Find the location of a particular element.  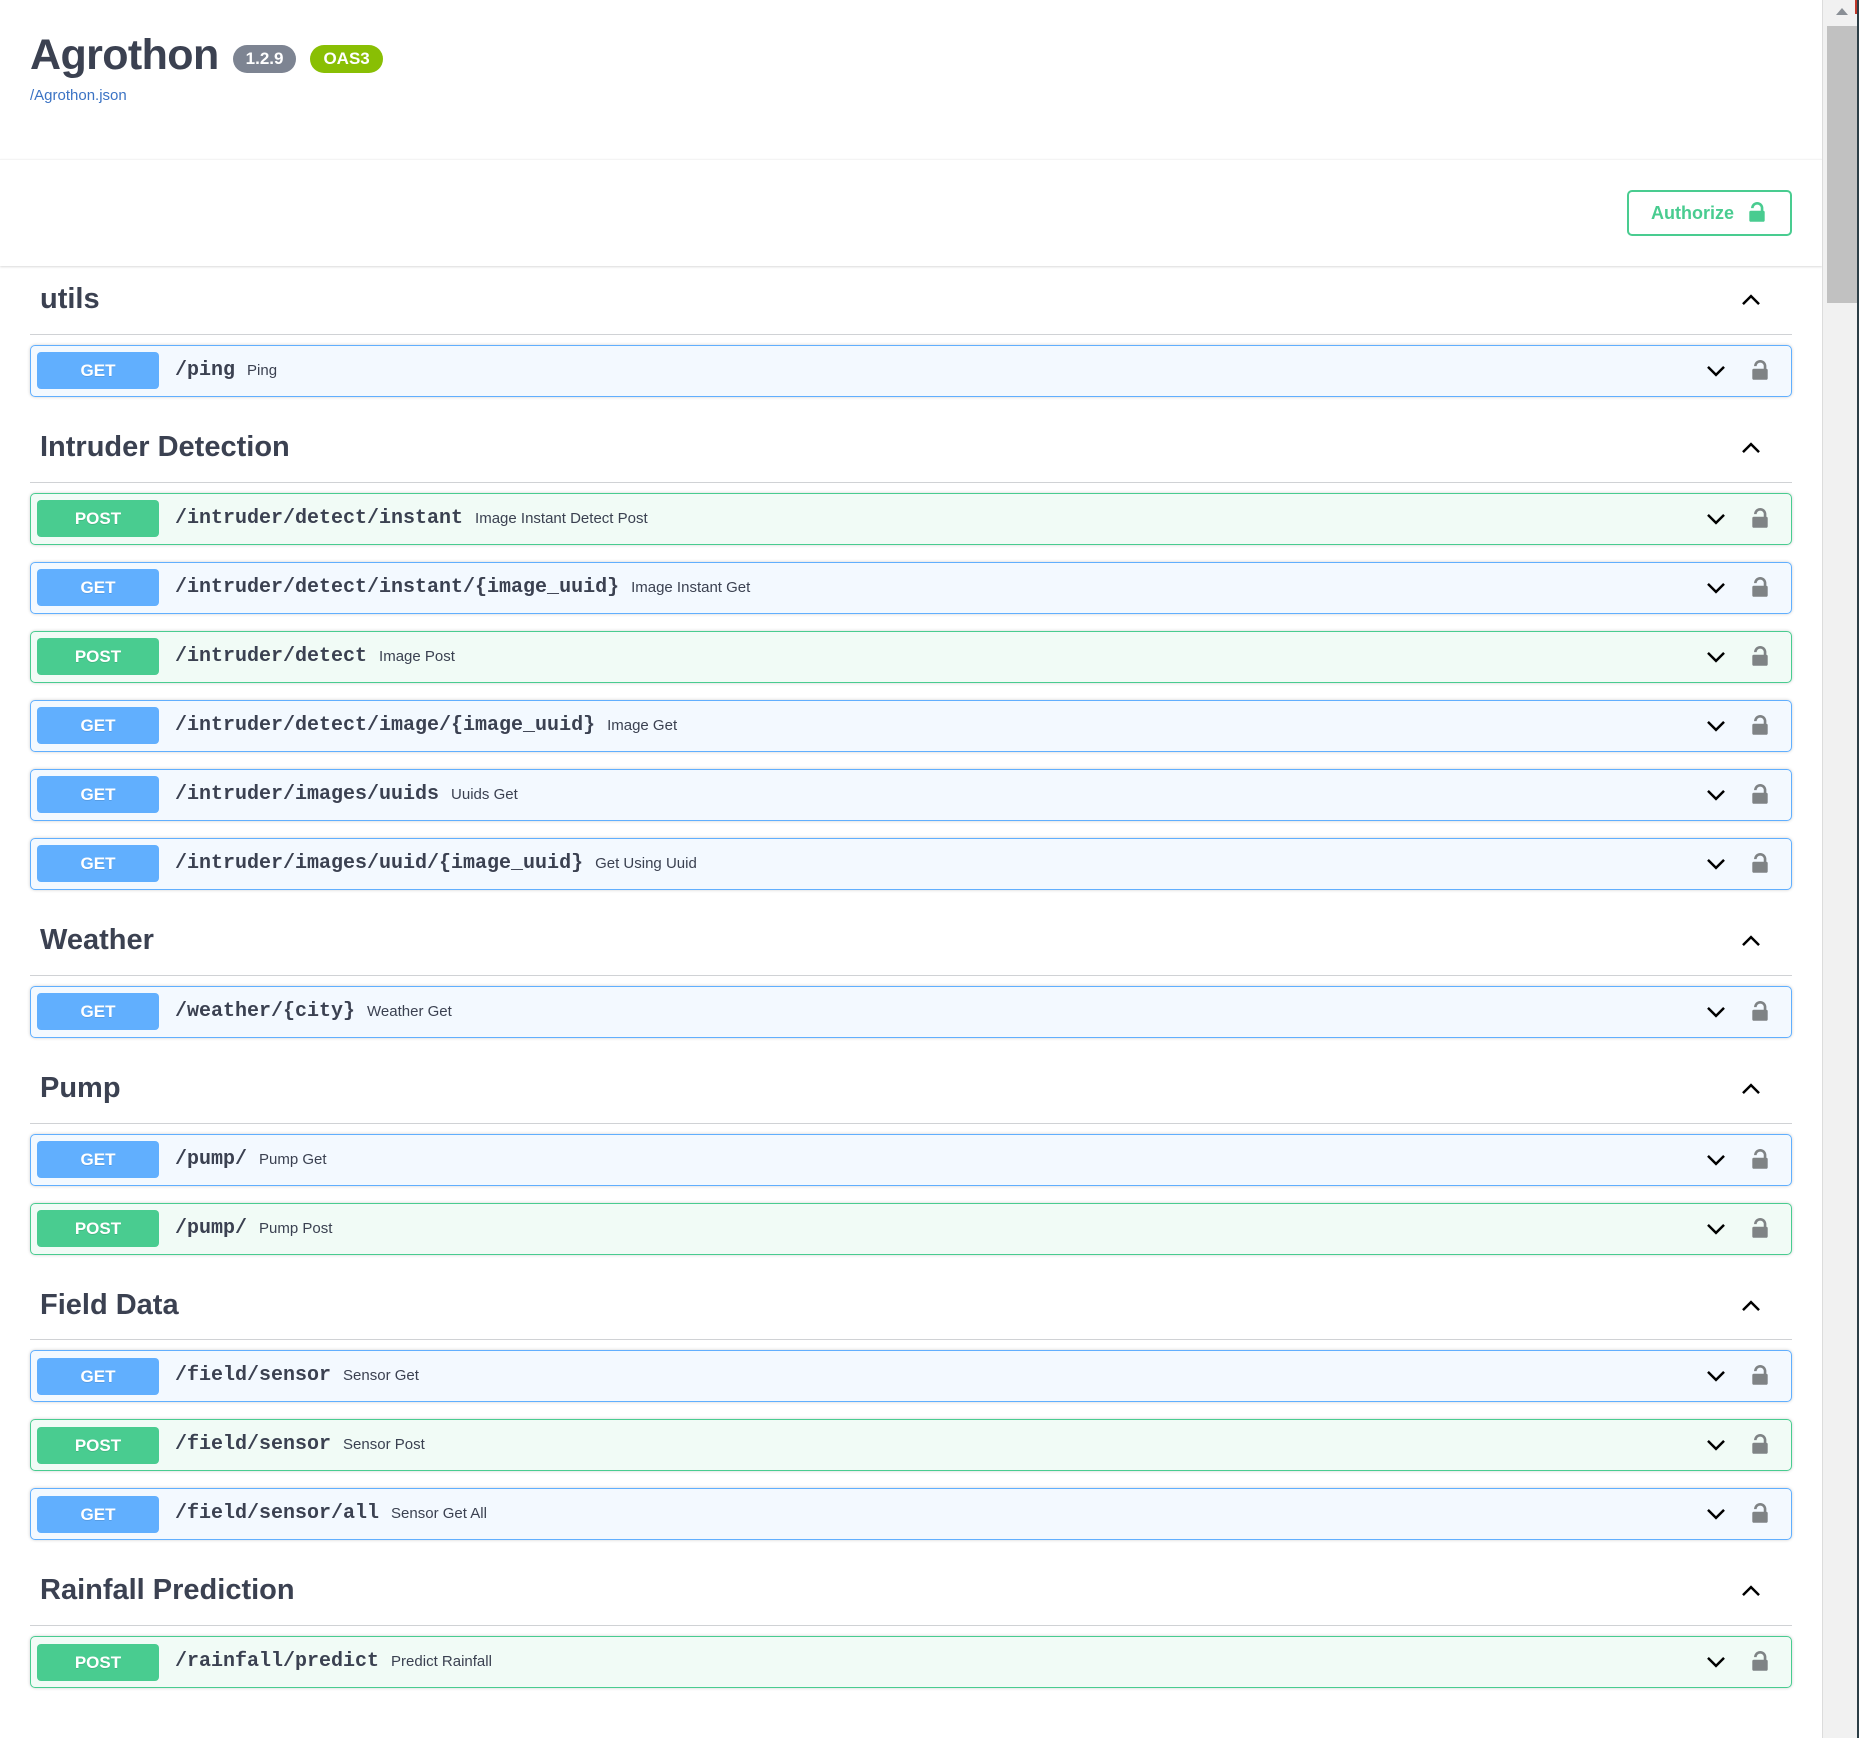

scroll-up-arrow is located at coordinates (1841, 11).